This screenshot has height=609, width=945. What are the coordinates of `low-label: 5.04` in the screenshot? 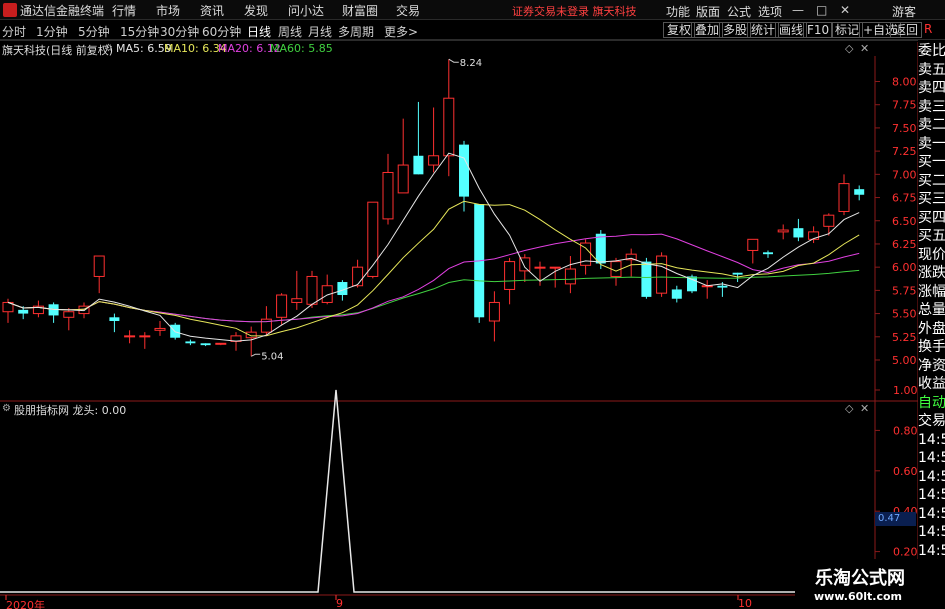 It's located at (272, 356).